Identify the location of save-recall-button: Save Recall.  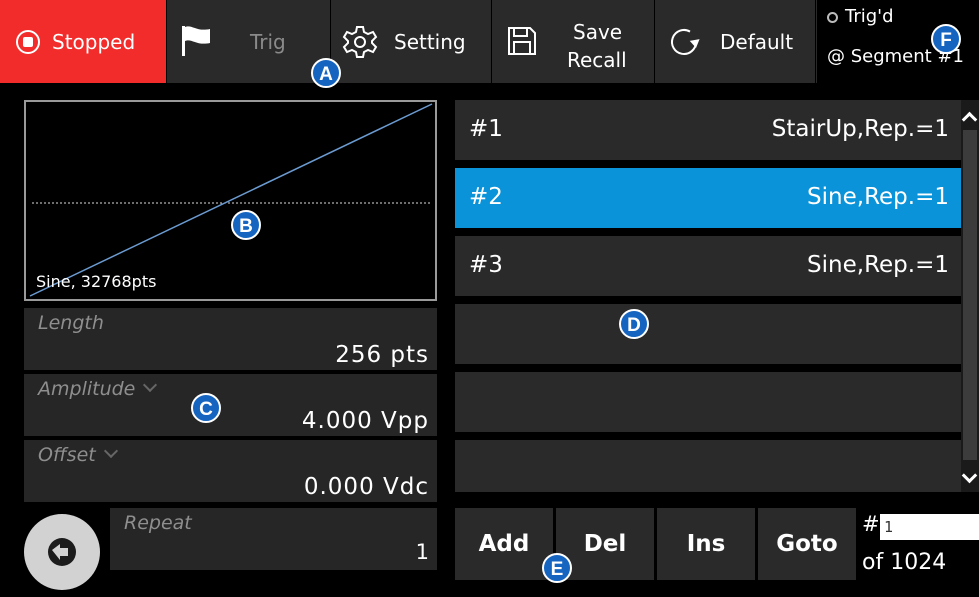
(574, 41).